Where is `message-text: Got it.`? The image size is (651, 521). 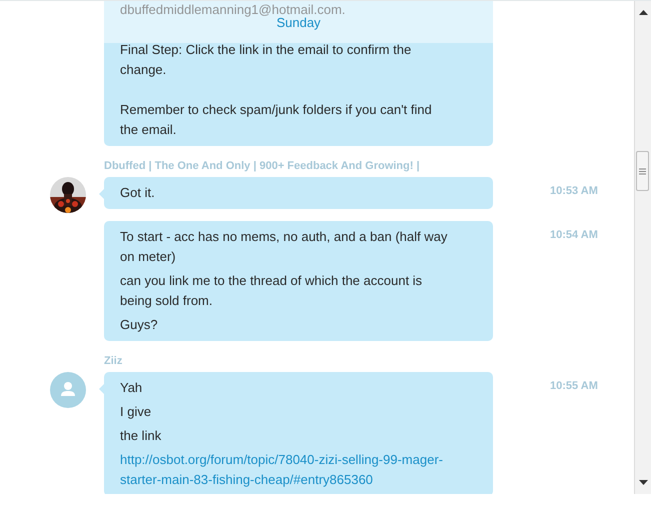
message-text: Got it. is located at coordinates (138, 193).